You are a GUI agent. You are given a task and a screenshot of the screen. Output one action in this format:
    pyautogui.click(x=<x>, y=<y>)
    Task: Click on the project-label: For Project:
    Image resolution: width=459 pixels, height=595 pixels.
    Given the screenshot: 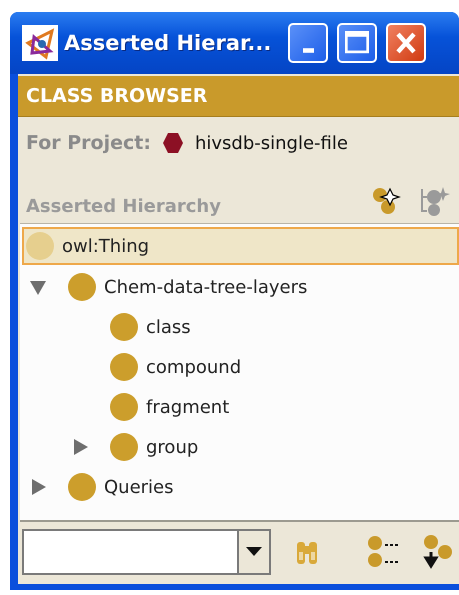 What is the action you would take?
    pyautogui.click(x=88, y=143)
    